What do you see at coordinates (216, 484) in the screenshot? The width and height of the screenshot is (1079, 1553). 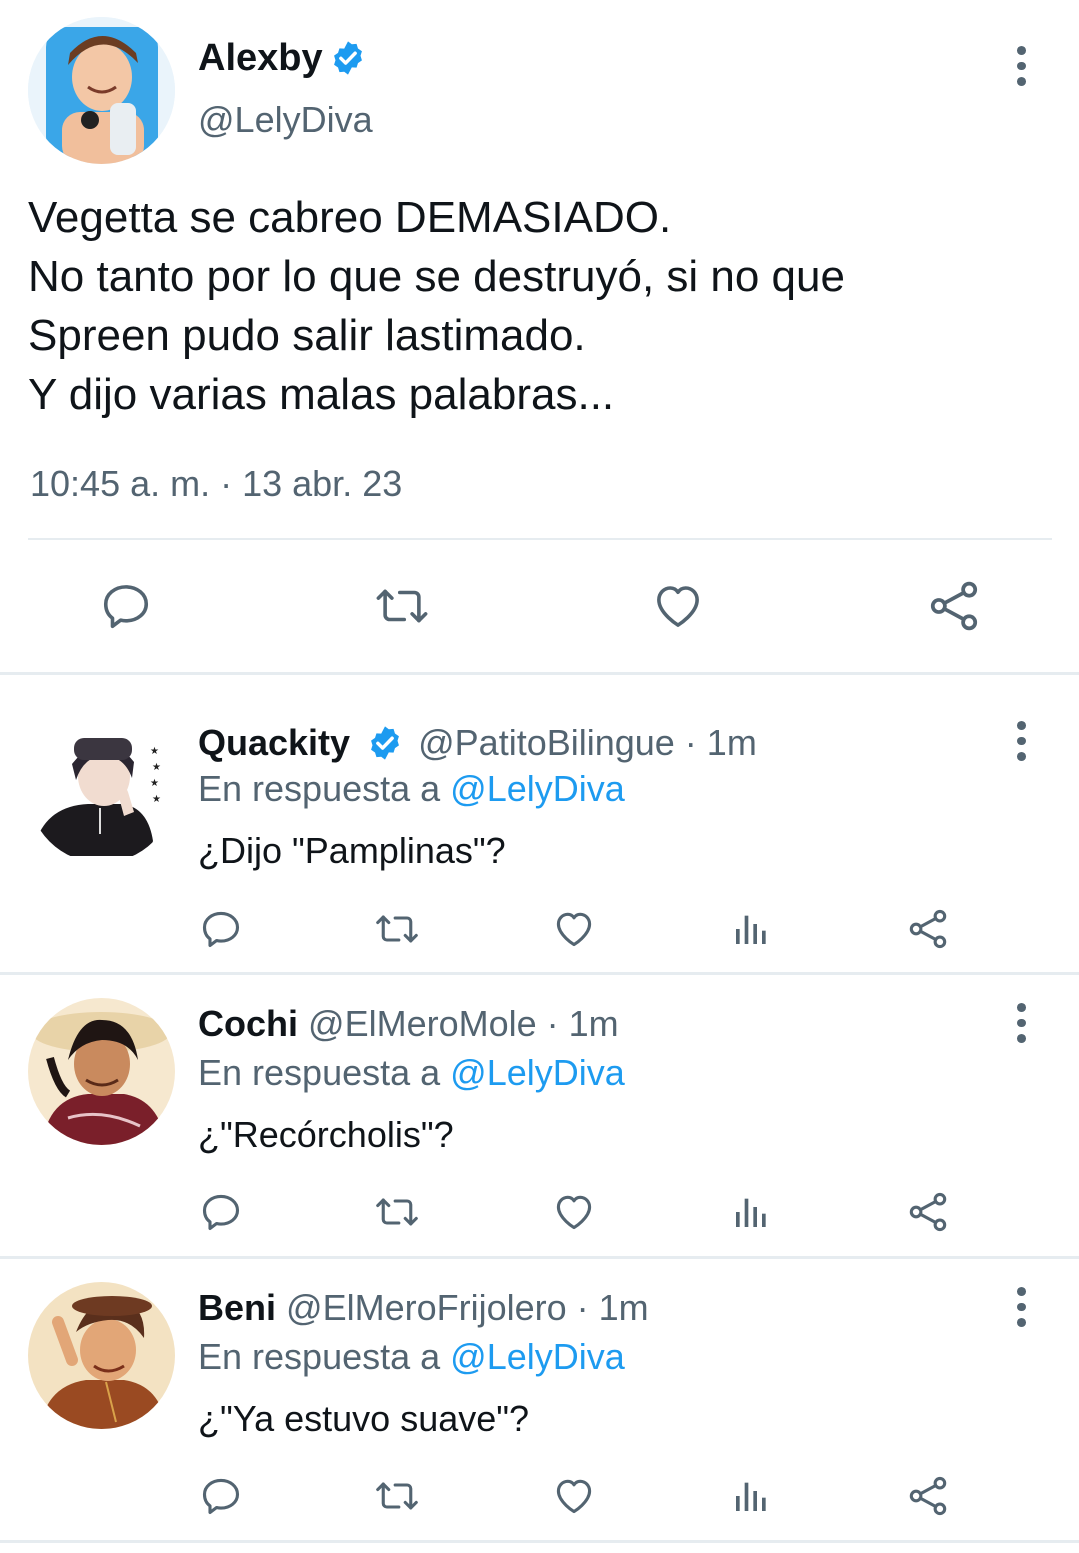 I see `tweet-timestamp: 10:45 a. m. · 13 abr. 23` at bounding box center [216, 484].